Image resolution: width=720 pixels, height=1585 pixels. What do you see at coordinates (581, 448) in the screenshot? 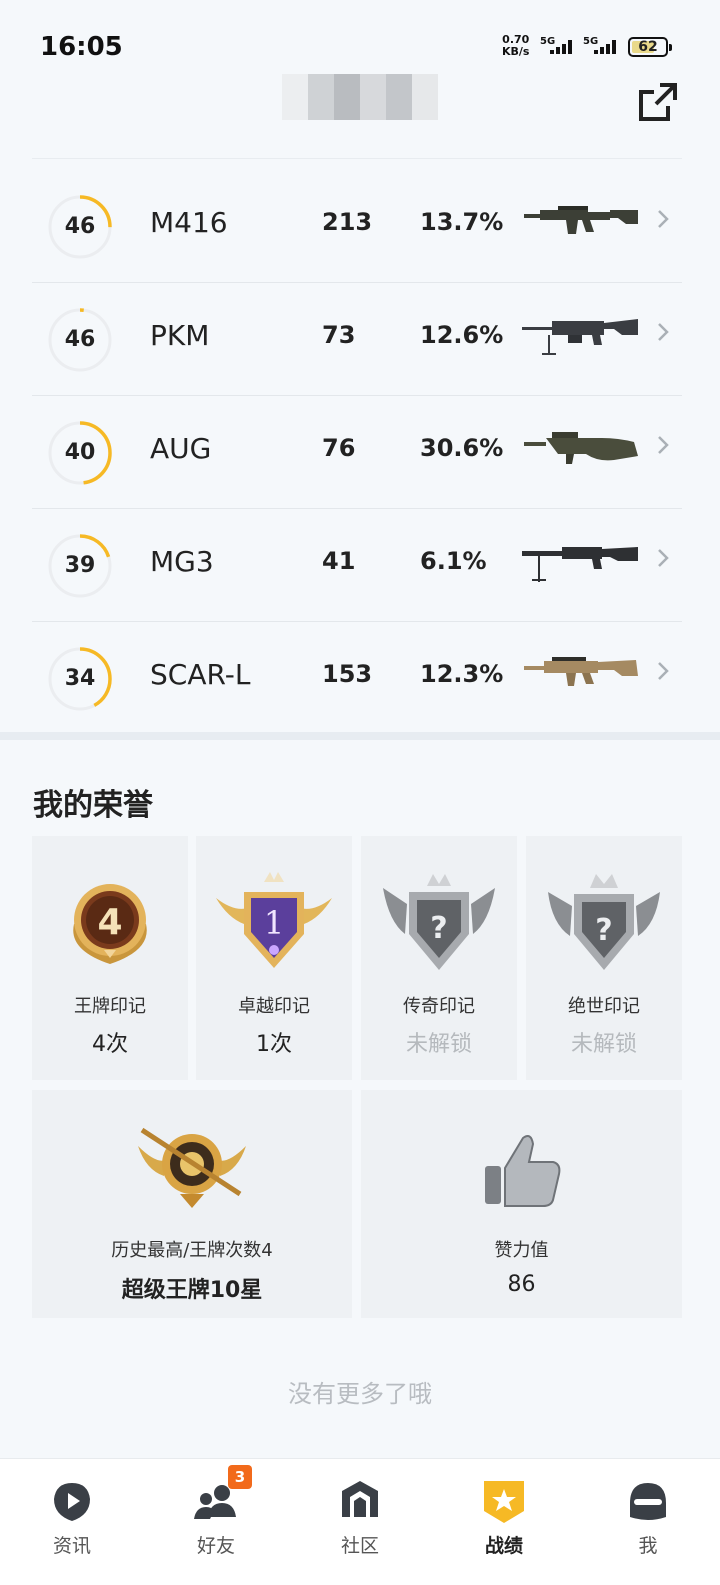
I see `aug-icon` at bounding box center [581, 448].